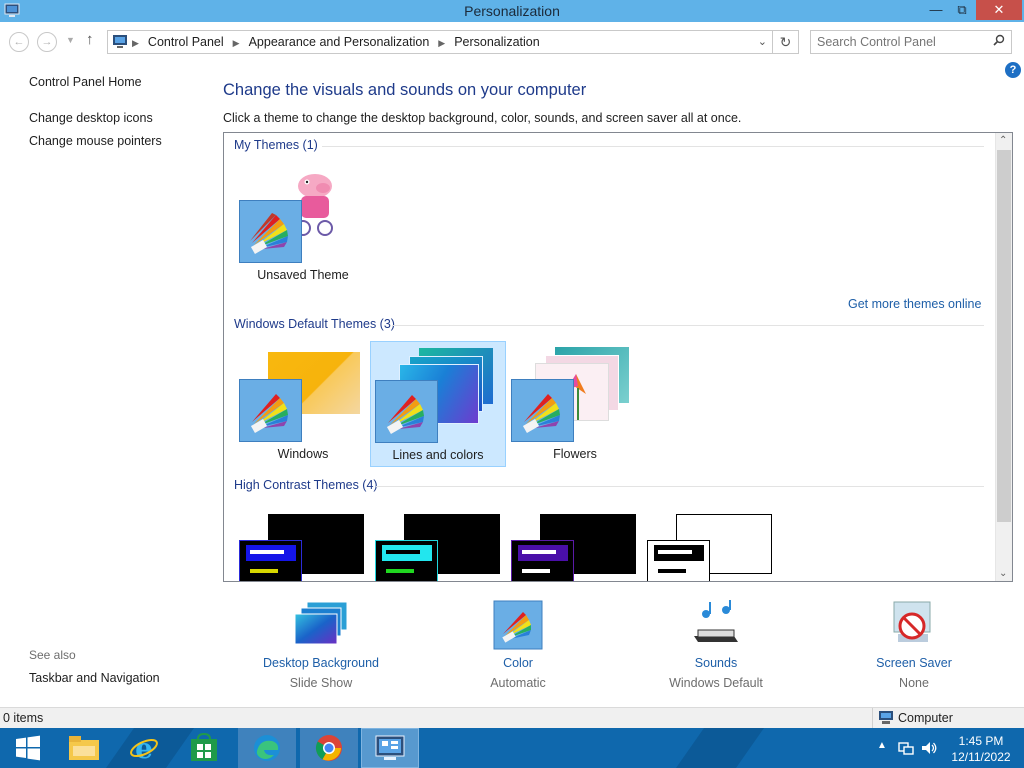  I want to click on forward-button: →, so click(47, 42).